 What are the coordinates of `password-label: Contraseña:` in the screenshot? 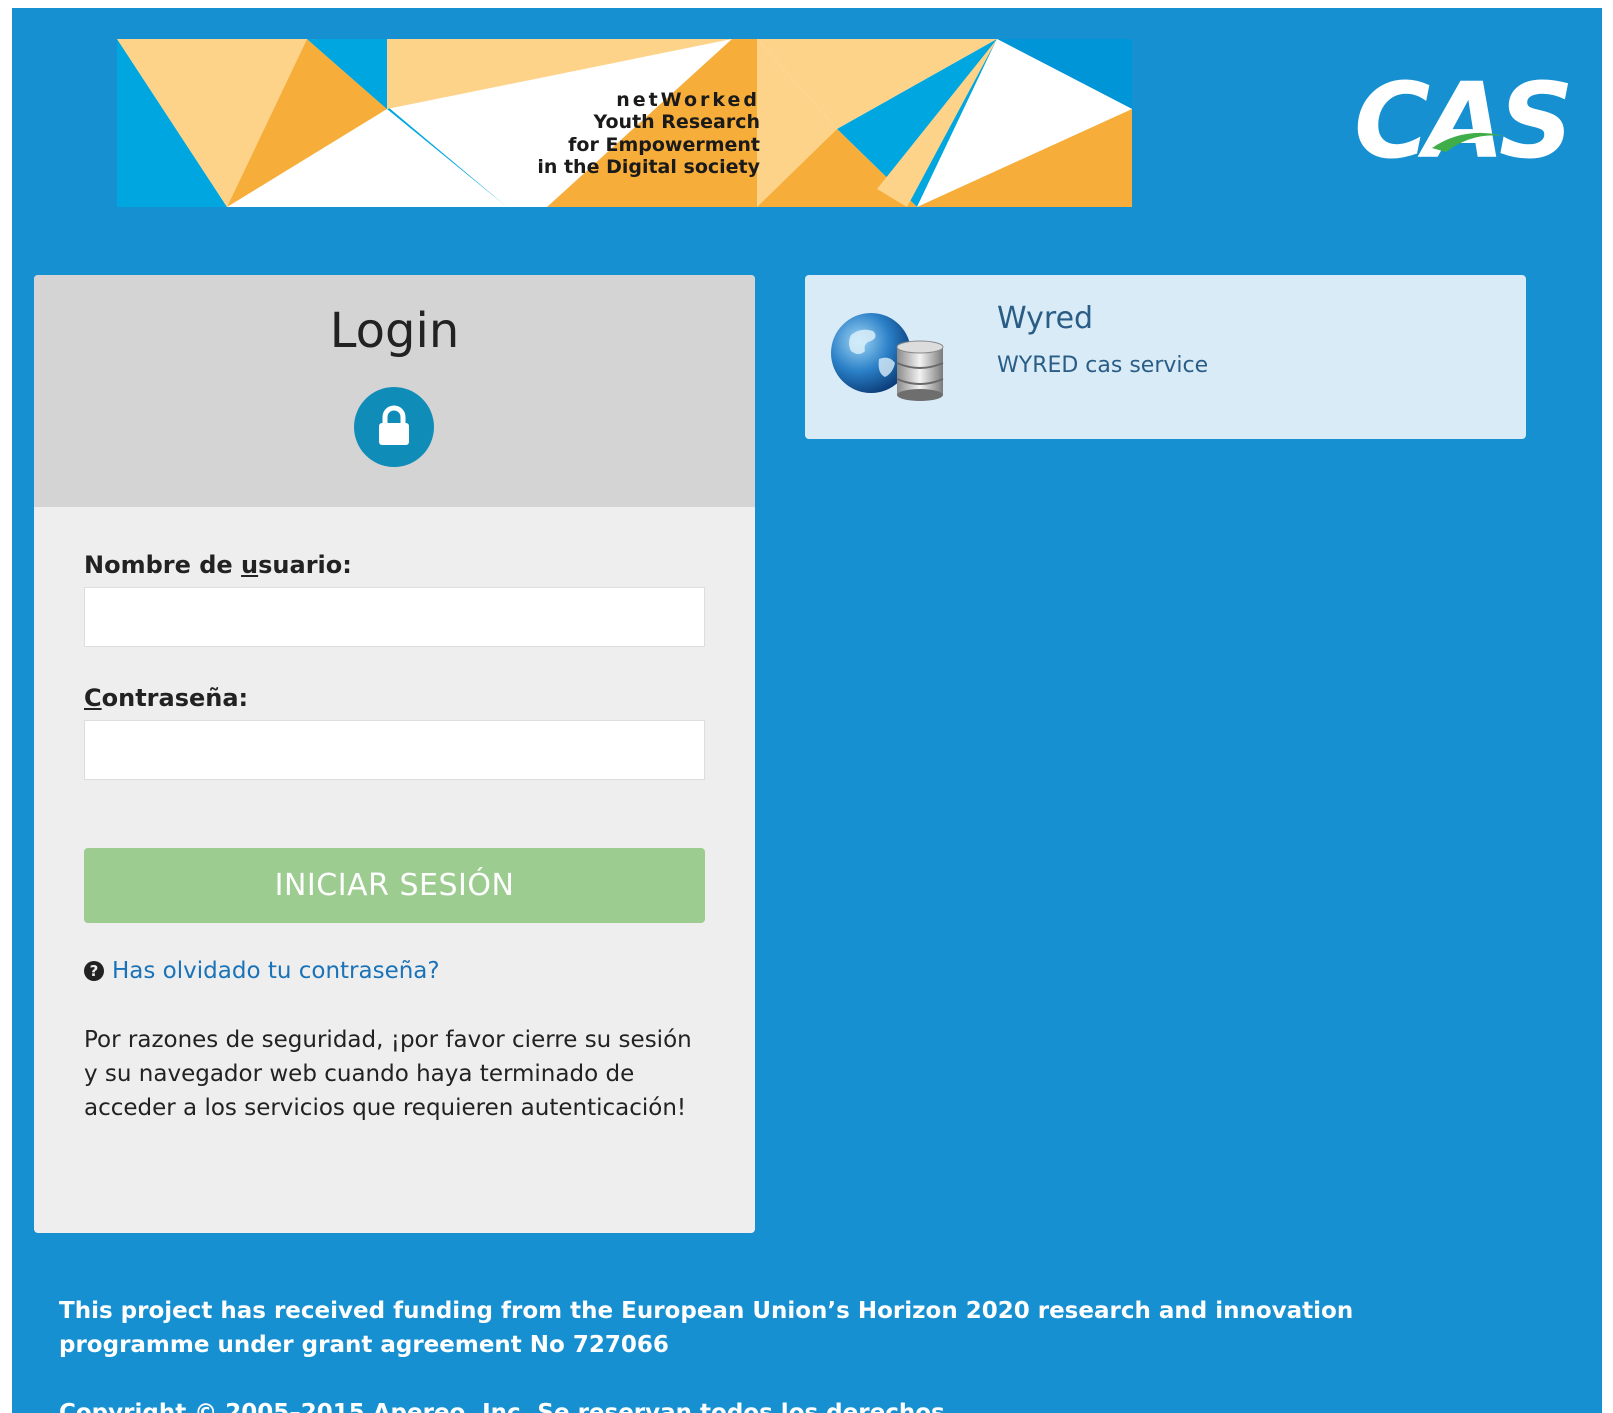 It's located at (166, 698).